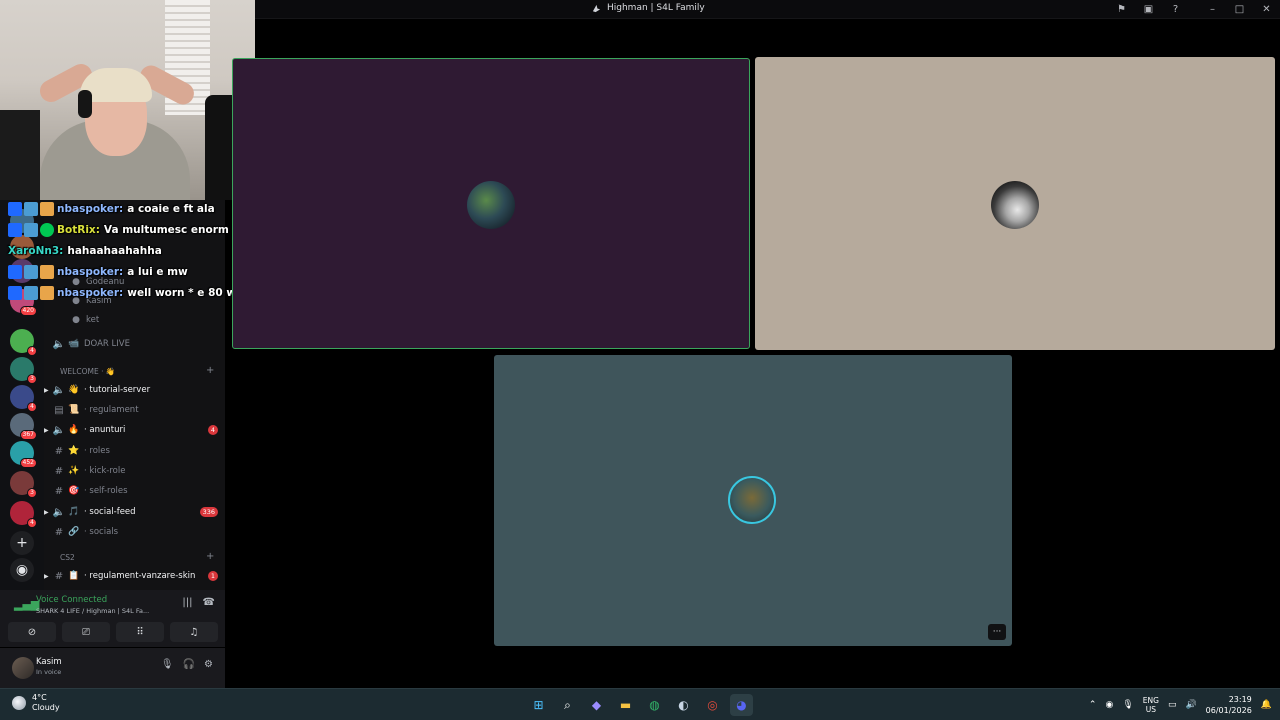 The height and width of the screenshot is (720, 1280). Describe the element at coordinates (136, 491) in the screenshot. I see `channel-item: # 🎯 · self-roles` at that location.